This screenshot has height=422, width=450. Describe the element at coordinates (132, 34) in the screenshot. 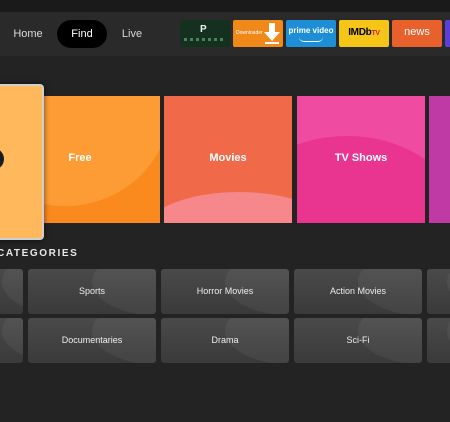

I see `nav-live: Live` at that location.